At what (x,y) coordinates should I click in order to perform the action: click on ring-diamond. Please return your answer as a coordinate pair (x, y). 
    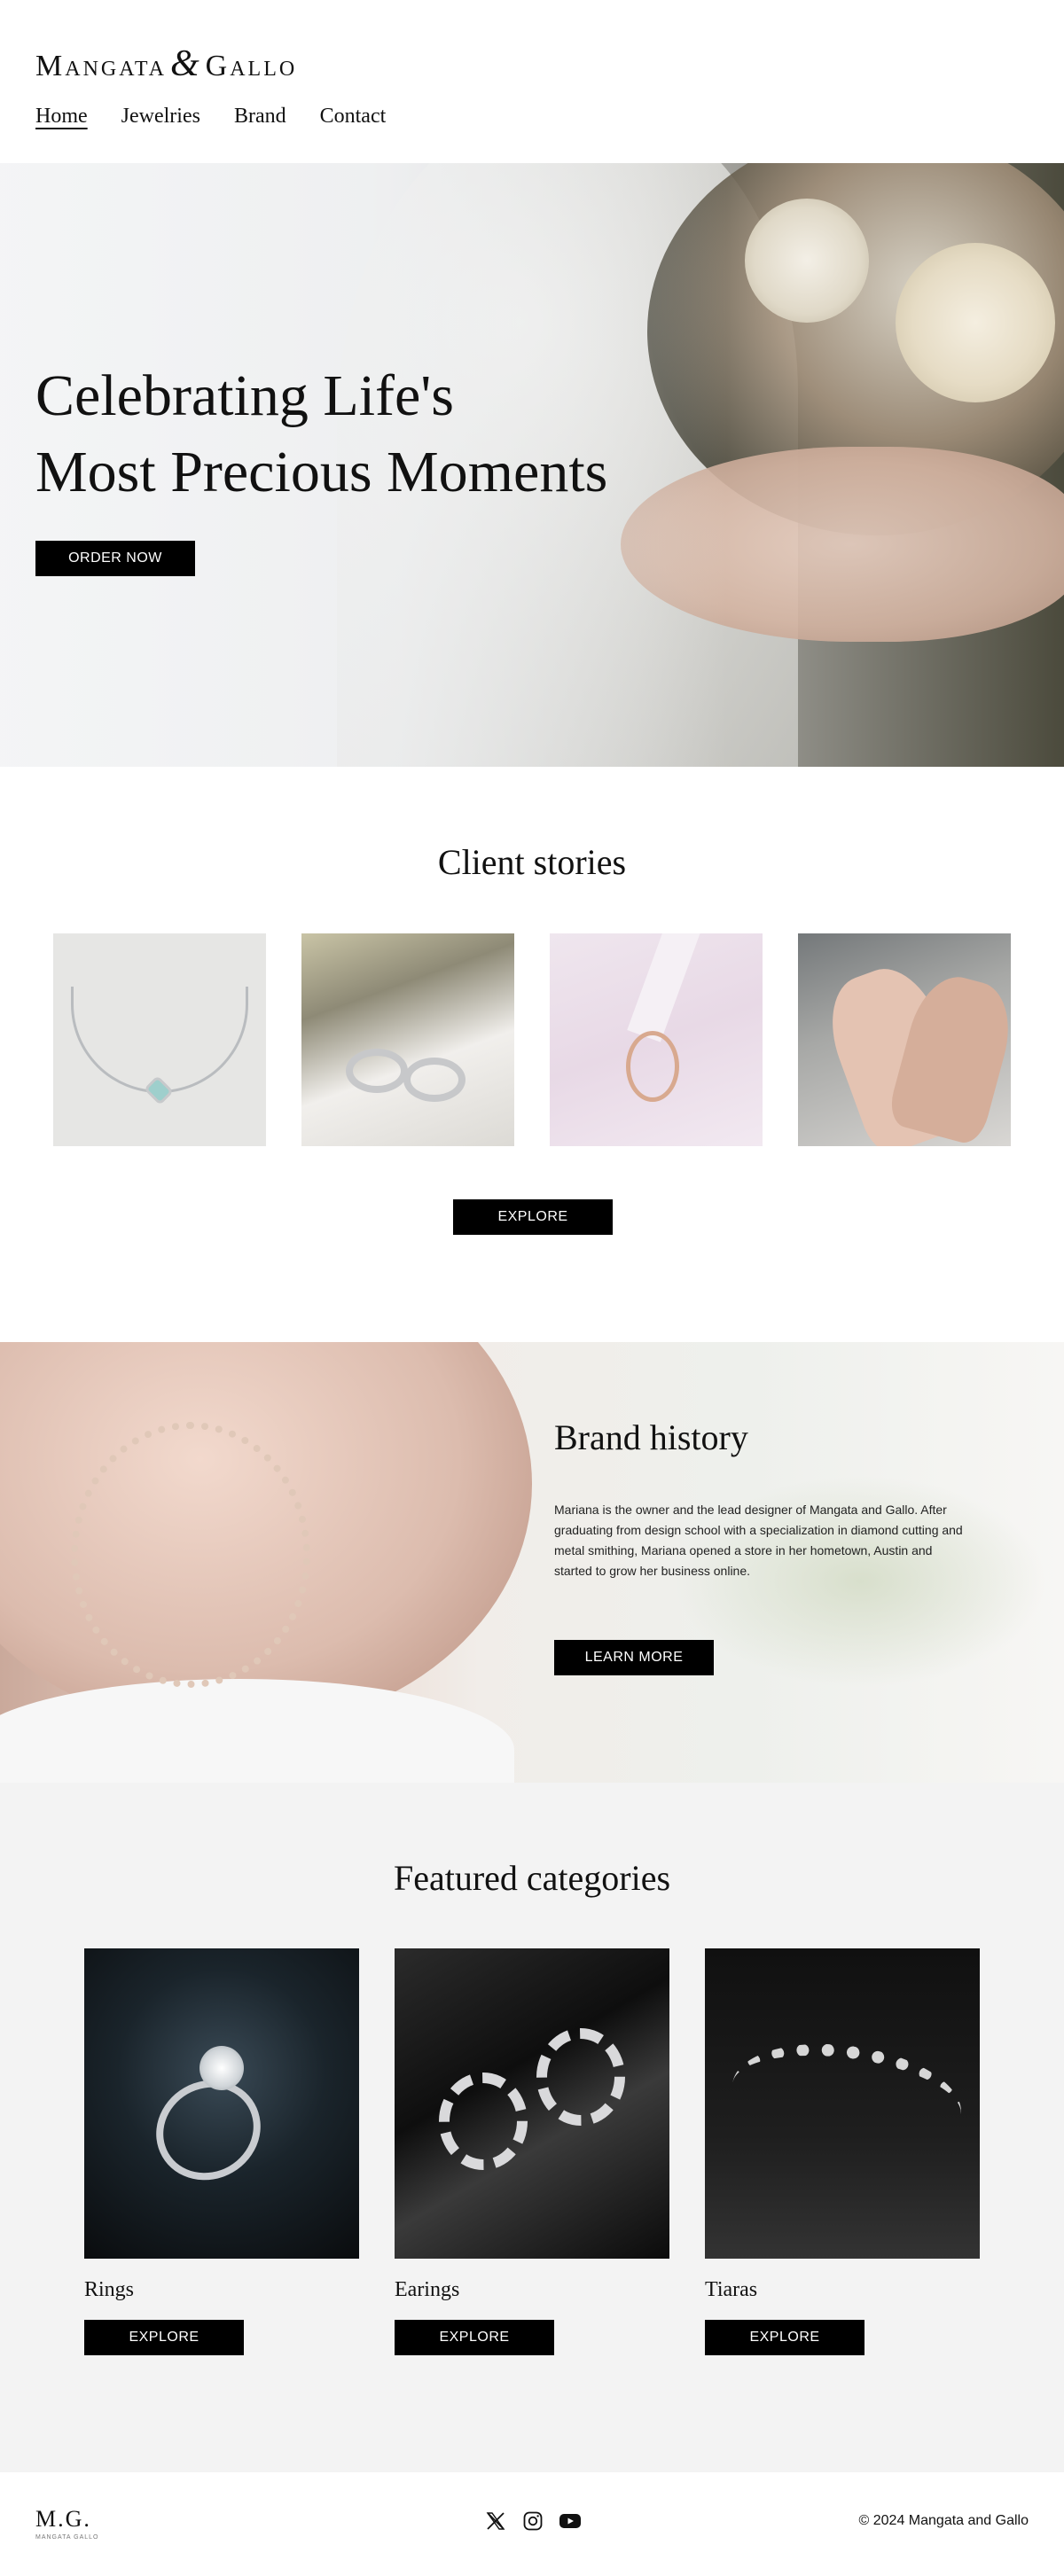
    Looking at the image, I should click on (222, 2068).